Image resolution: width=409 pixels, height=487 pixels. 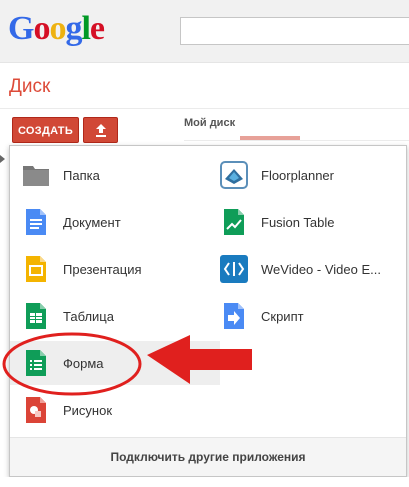 I want to click on spreadsheet-icon, so click(x=36, y=316).